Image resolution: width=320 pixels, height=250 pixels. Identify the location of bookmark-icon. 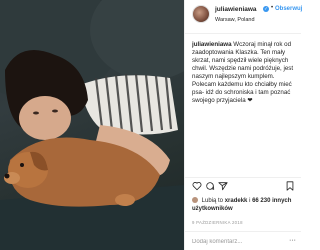
(290, 186).